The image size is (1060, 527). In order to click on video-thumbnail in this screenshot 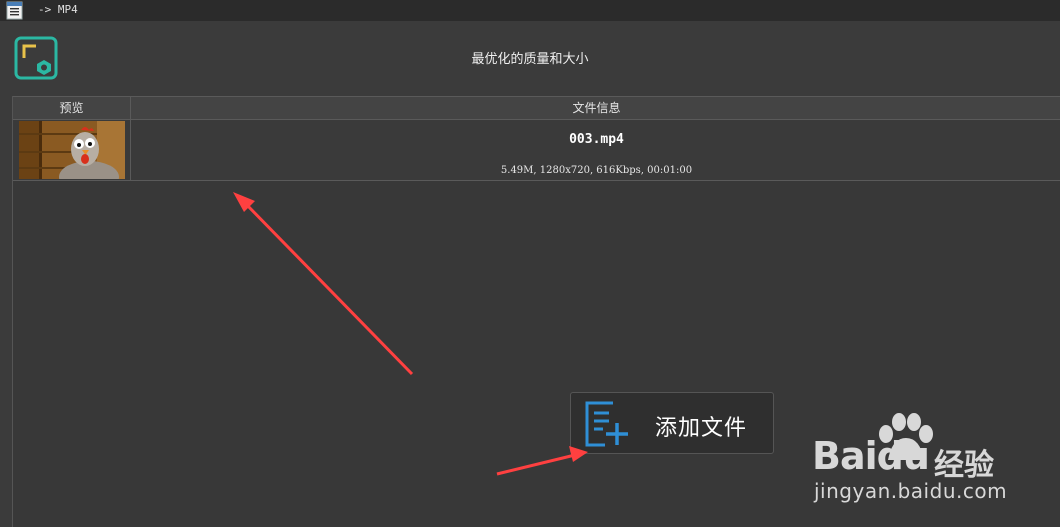, I will do `click(72, 150)`.